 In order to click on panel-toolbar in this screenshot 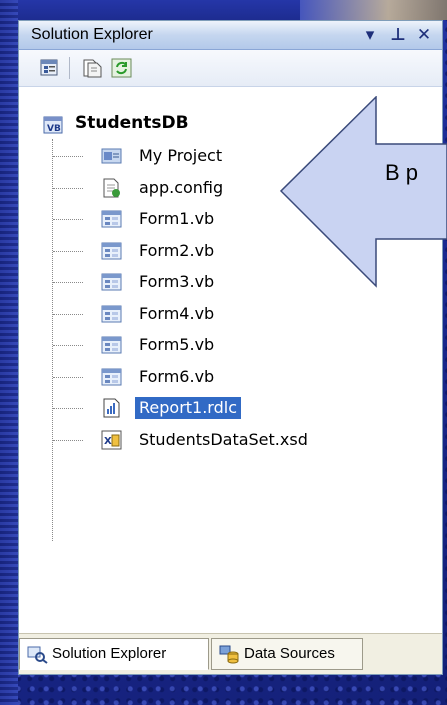, I will do `click(230, 68)`.